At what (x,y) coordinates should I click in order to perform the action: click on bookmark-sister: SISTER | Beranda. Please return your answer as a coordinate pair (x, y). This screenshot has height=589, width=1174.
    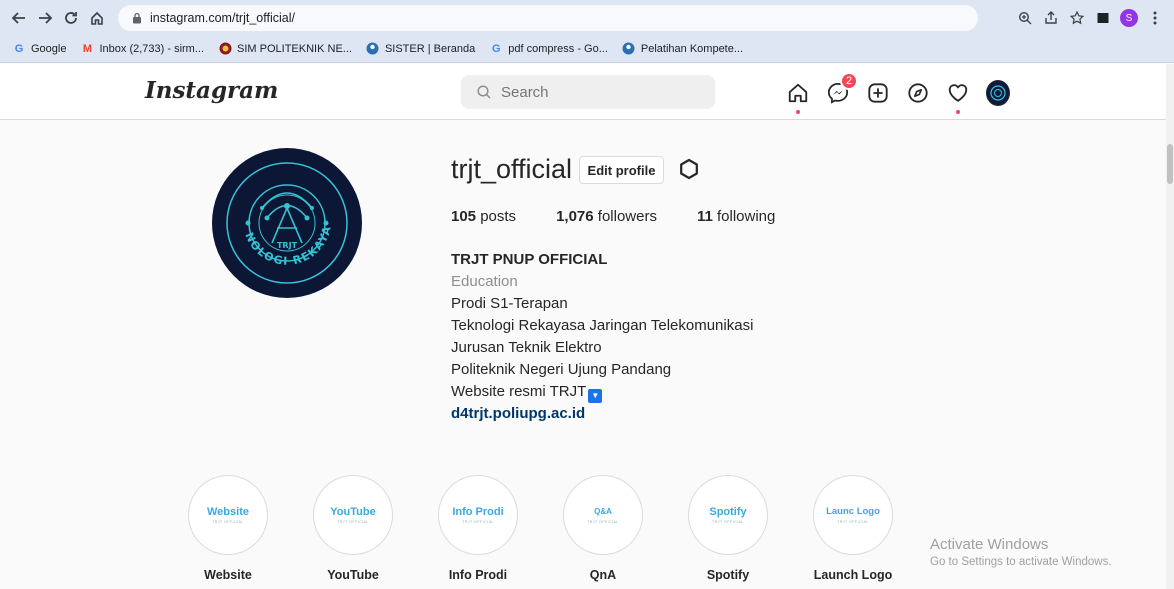
    Looking at the image, I should click on (420, 49).